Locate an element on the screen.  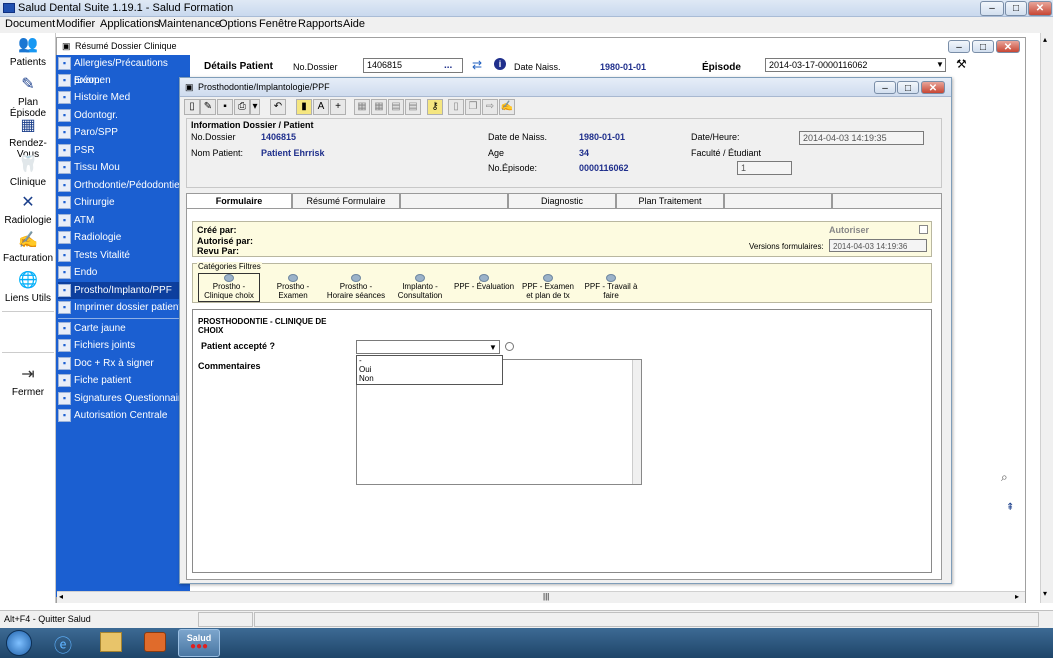
sign-icon: ✍ is located at coordinates (507, 107).